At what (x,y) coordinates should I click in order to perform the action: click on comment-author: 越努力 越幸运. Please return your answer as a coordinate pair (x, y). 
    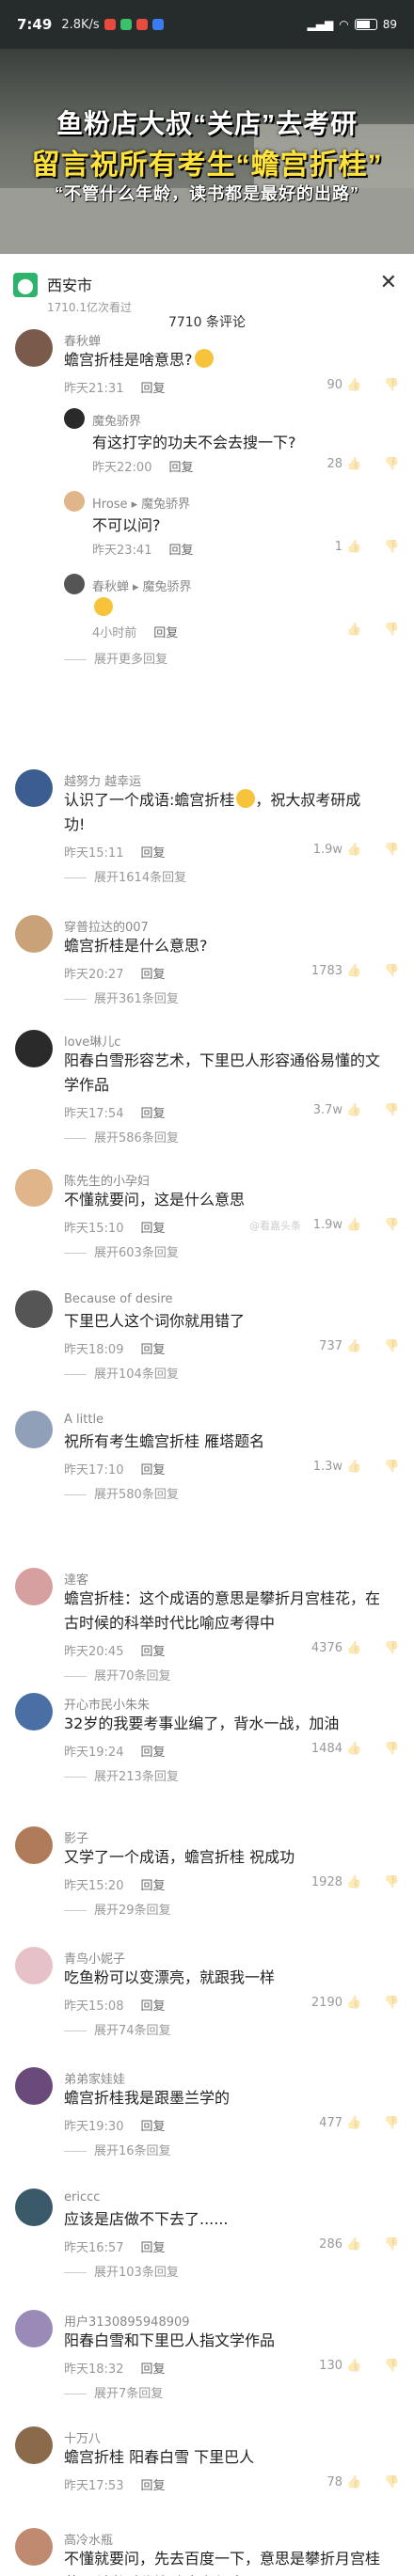
    Looking at the image, I should click on (102, 780).